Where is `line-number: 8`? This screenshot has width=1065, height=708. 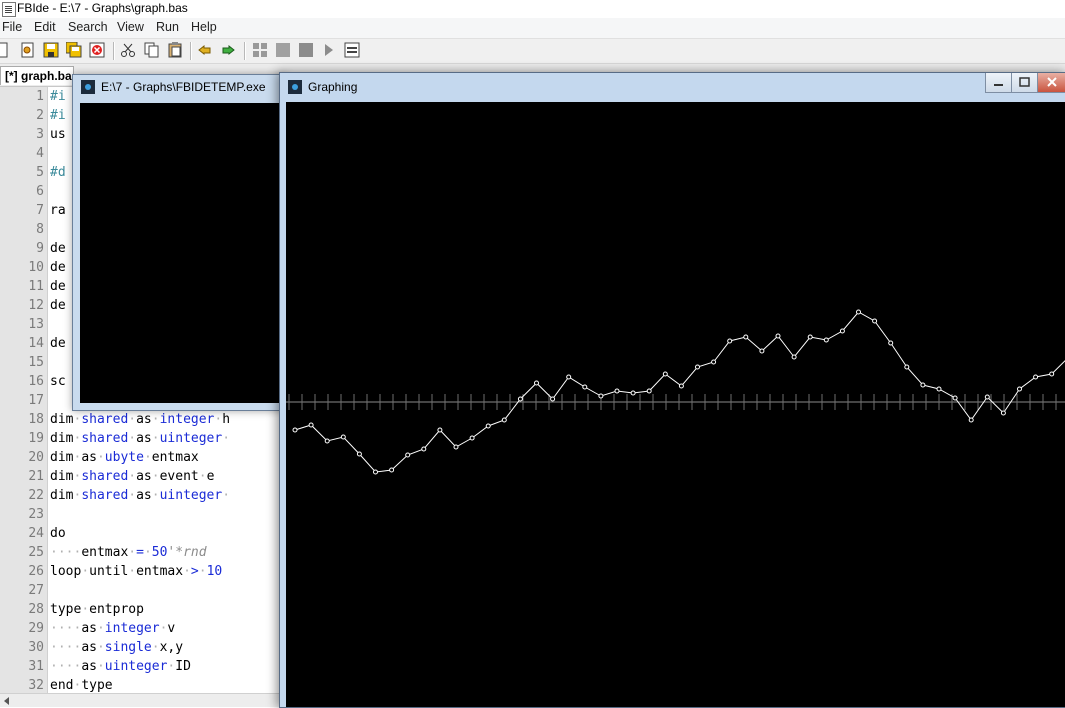 line-number: 8 is located at coordinates (40, 229).